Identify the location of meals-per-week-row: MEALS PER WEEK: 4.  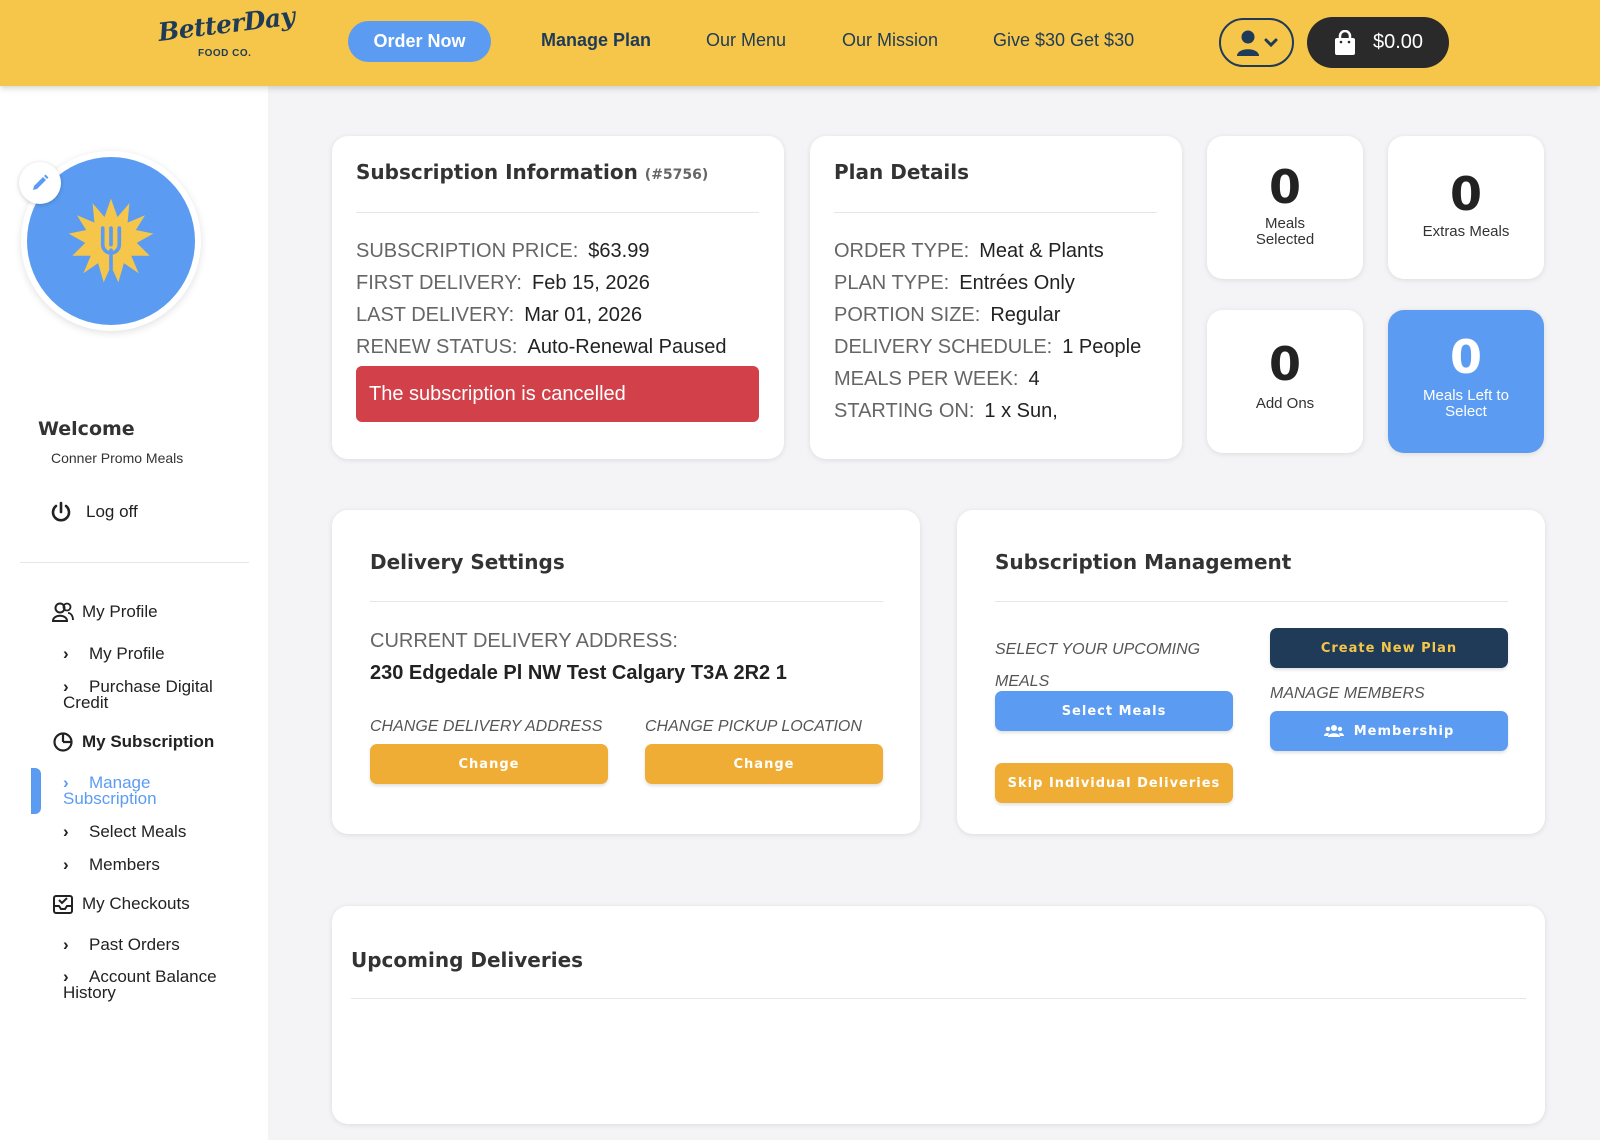
(937, 379).